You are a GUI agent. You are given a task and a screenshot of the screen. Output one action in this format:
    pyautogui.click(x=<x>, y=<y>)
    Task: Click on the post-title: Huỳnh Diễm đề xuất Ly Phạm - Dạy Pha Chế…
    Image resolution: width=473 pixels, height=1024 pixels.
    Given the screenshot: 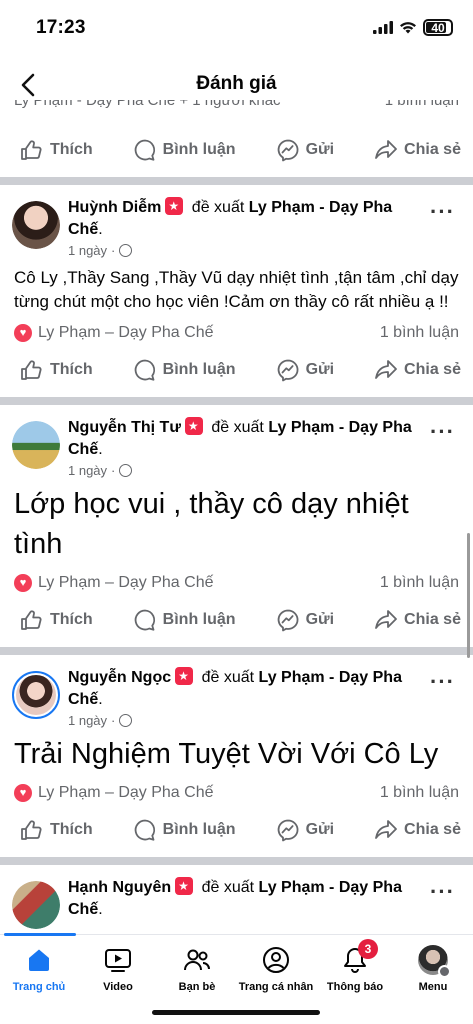 What is the action you would take?
    pyautogui.click(x=240, y=219)
    